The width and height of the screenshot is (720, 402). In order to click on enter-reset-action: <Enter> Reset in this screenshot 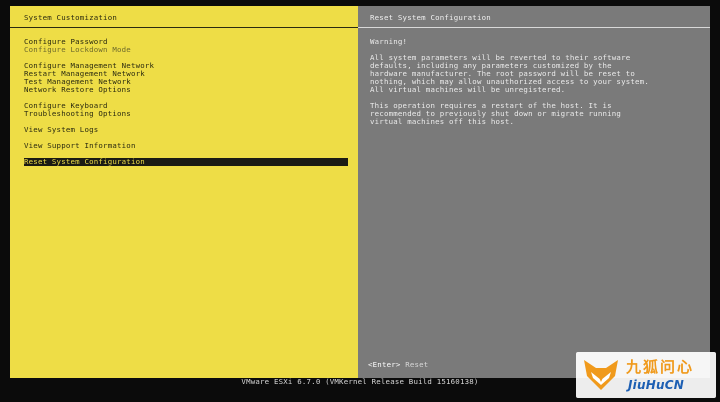, I will do `click(398, 365)`.